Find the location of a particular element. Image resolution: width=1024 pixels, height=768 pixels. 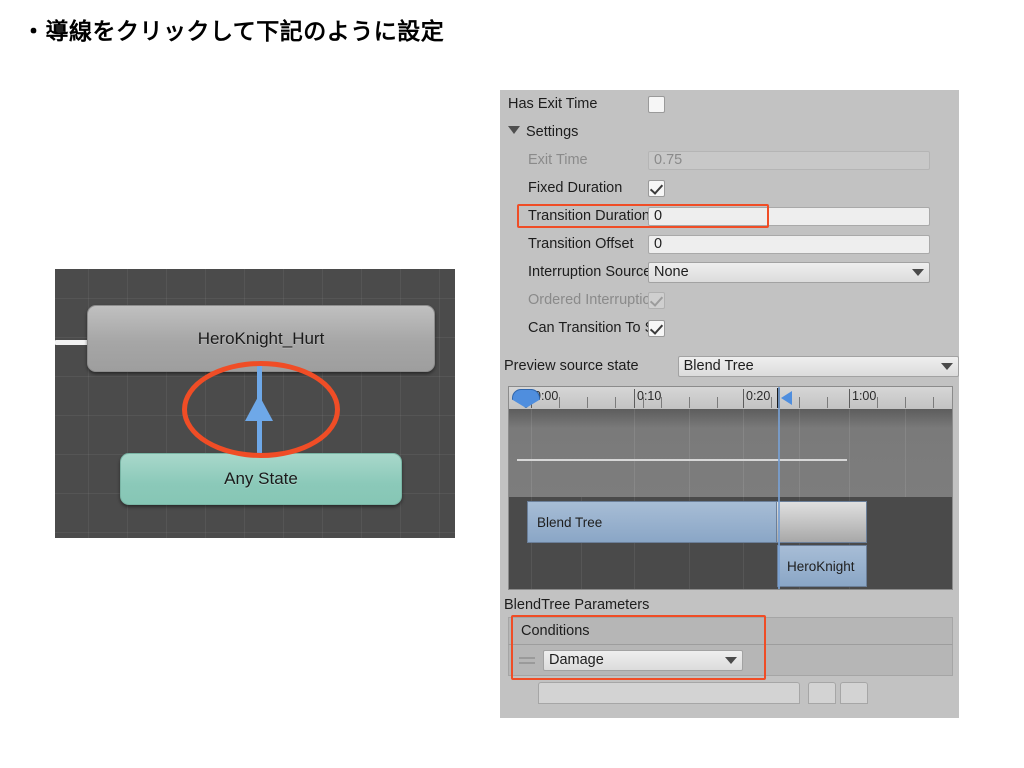

dropdown-value: Blend Tree is located at coordinates (718, 366).